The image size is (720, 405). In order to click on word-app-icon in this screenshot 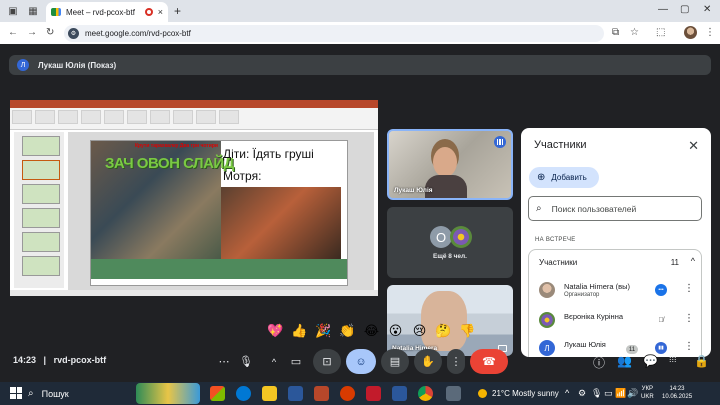, I will do `click(399, 393)`.